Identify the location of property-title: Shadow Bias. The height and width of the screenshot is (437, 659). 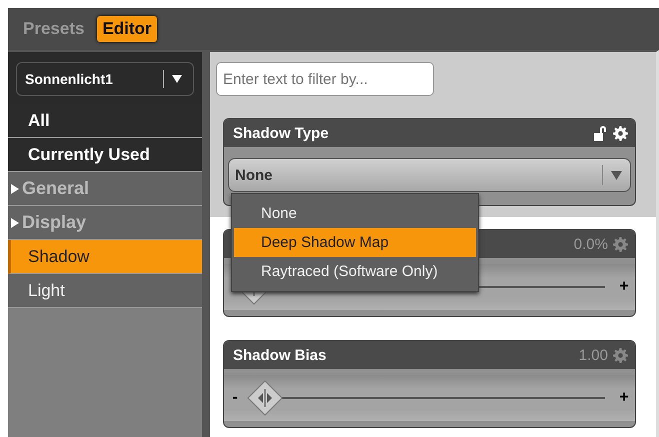
(280, 355).